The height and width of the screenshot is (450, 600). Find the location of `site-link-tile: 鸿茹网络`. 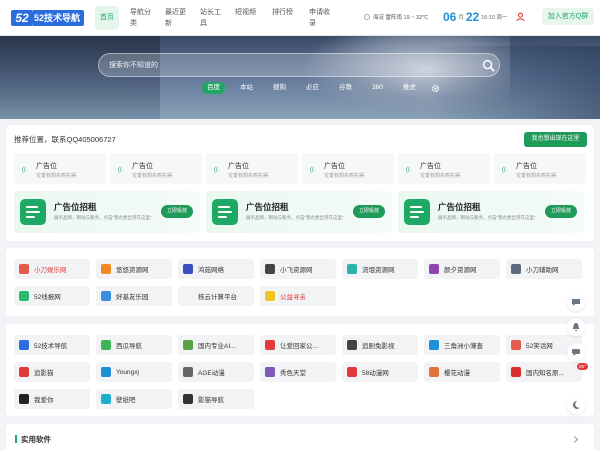

site-link-tile: 鸿茹网络 is located at coordinates (216, 269).